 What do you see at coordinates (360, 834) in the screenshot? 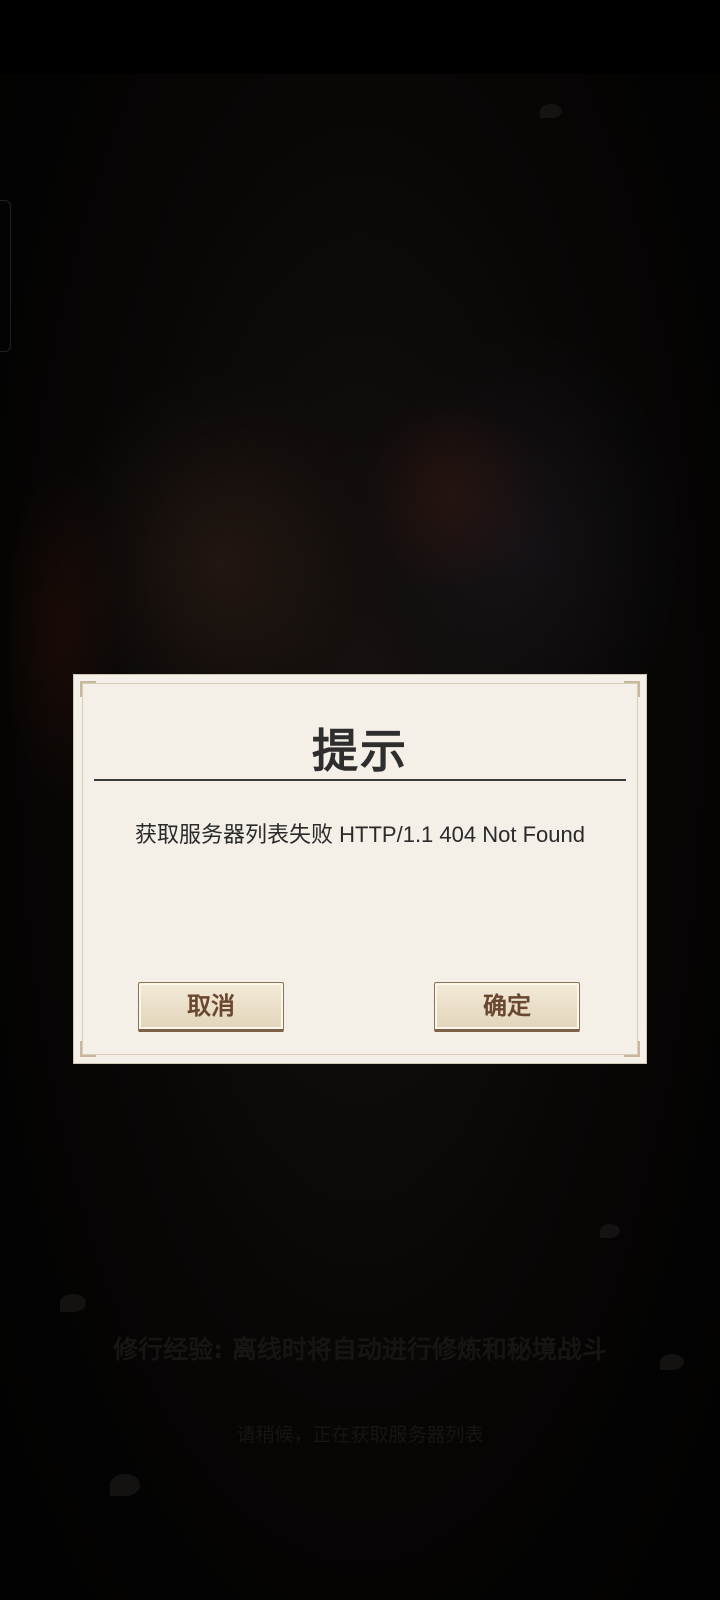
I see `error-message: 获取服务器列表失败 HTTP/1.1 404 Not Found` at bounding box center [360, 834].